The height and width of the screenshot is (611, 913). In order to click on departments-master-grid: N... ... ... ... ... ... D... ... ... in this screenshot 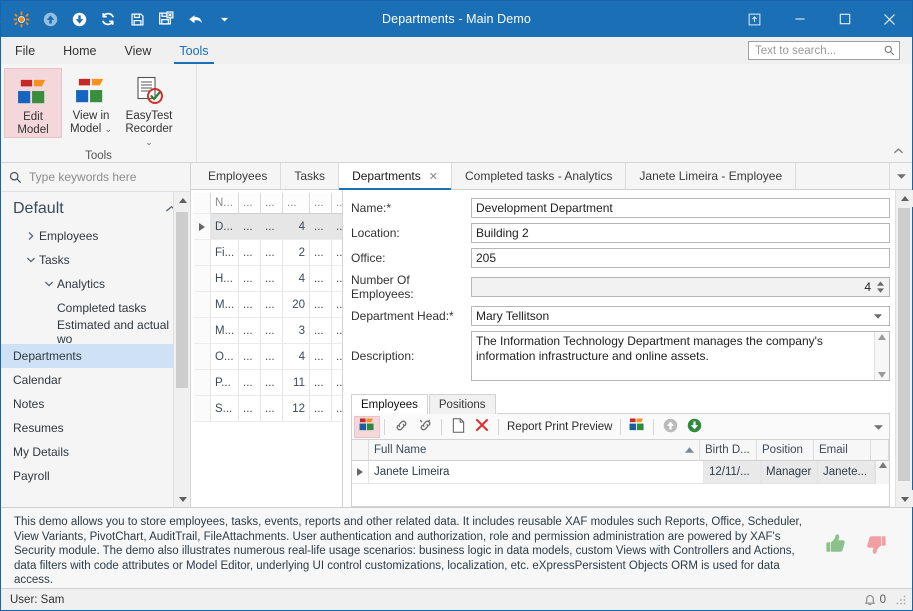, I will do `click(267, 348)`.